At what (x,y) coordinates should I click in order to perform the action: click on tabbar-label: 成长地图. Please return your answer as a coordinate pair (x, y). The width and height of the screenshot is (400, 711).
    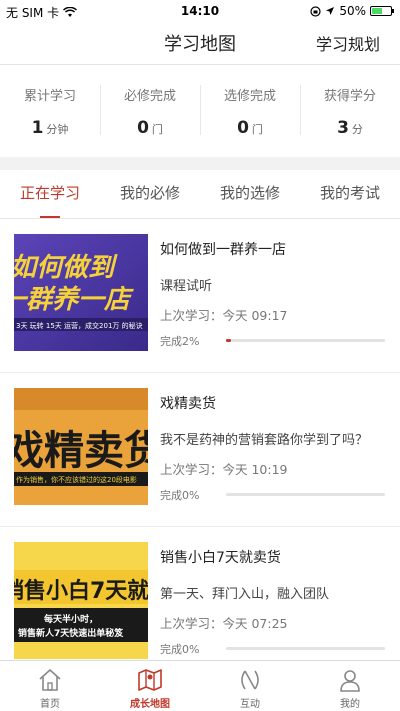
    Looking at the image, I should click on (150, 704).